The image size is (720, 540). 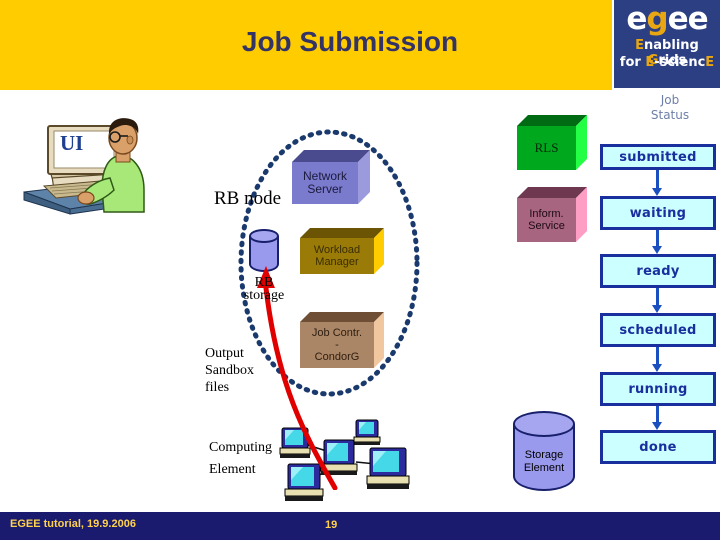 What do you see at coordinates (342, 341) in the screenshot?
I see `job-controller-box: Job Contr. - CondorG` at bounding box center [342, 341].